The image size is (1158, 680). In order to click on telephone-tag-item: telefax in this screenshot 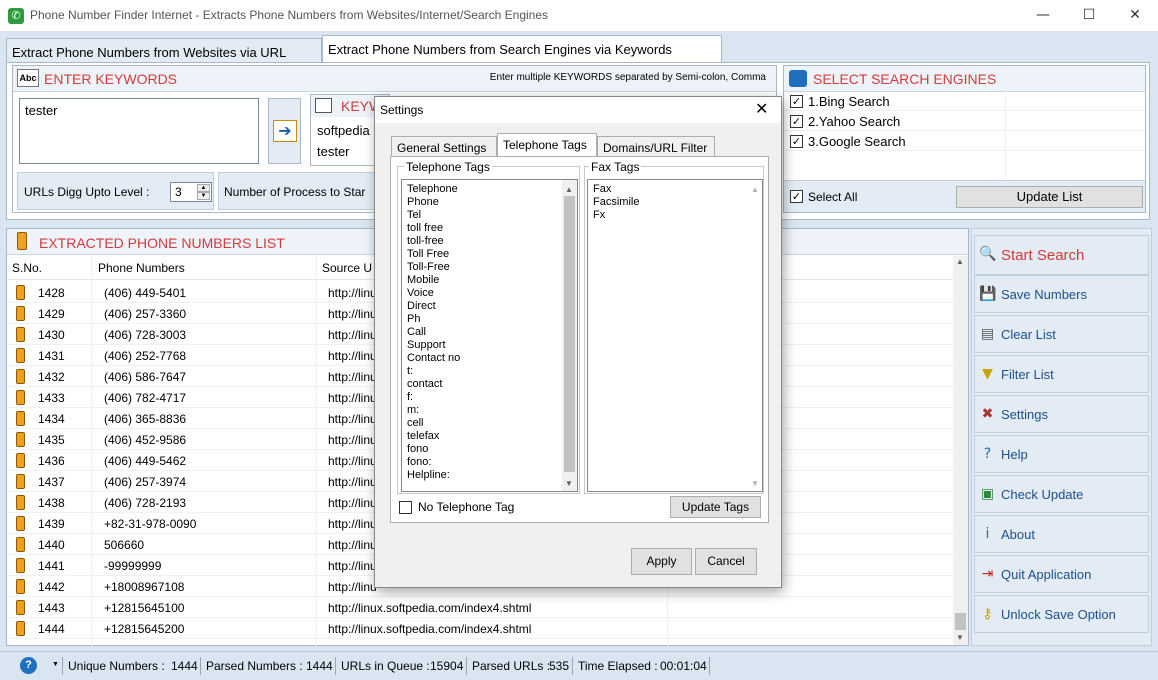, I will do `click(482, 436)`.